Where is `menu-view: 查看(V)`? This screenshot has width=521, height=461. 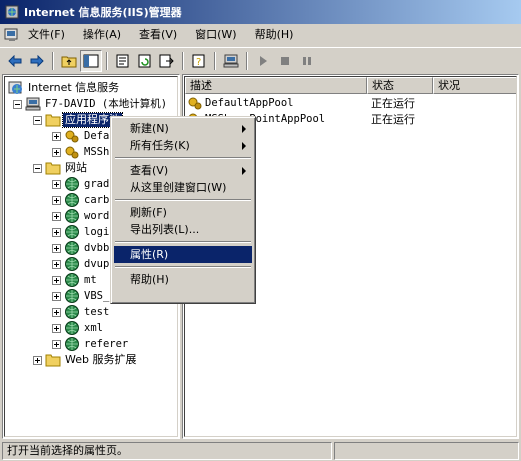
menu-view: 查看(V) is located at coordinates (158, 35).